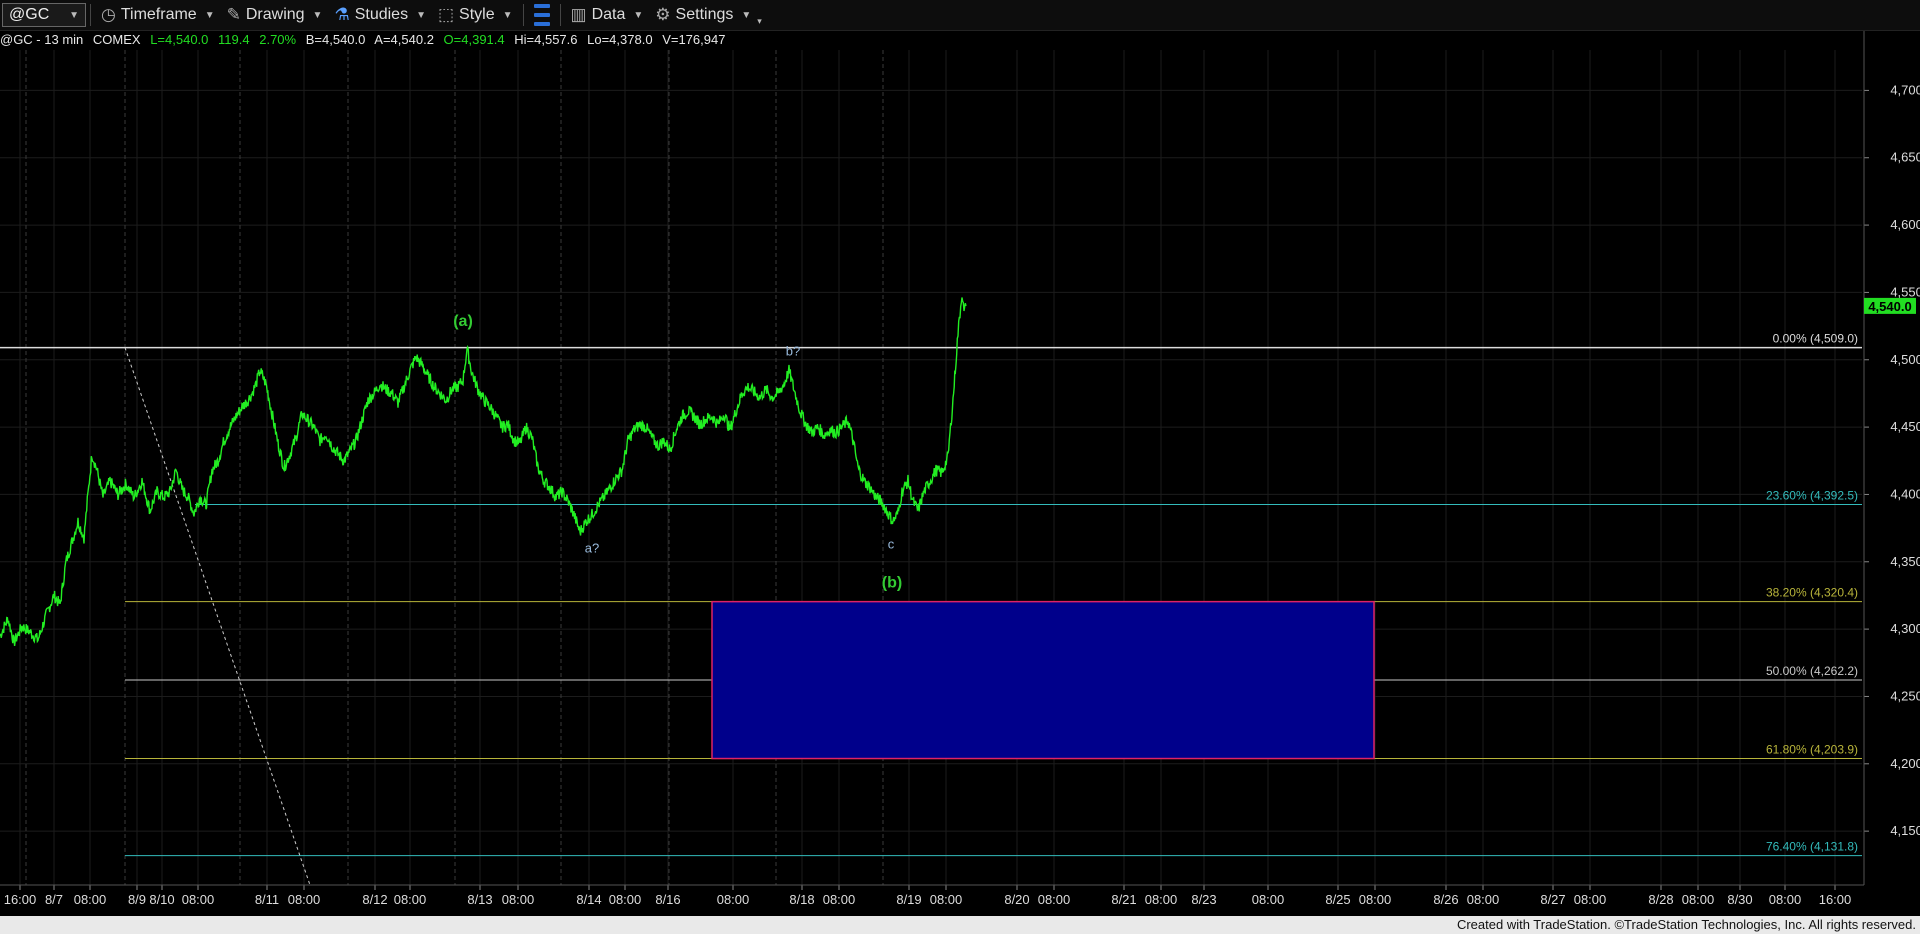 The height and width of the screenshot is (934, 1920). What do you see at coordinates (801, 899) in the screenshot?
I see `x-tick-label: 8/18` at bounding box center [801, 899].